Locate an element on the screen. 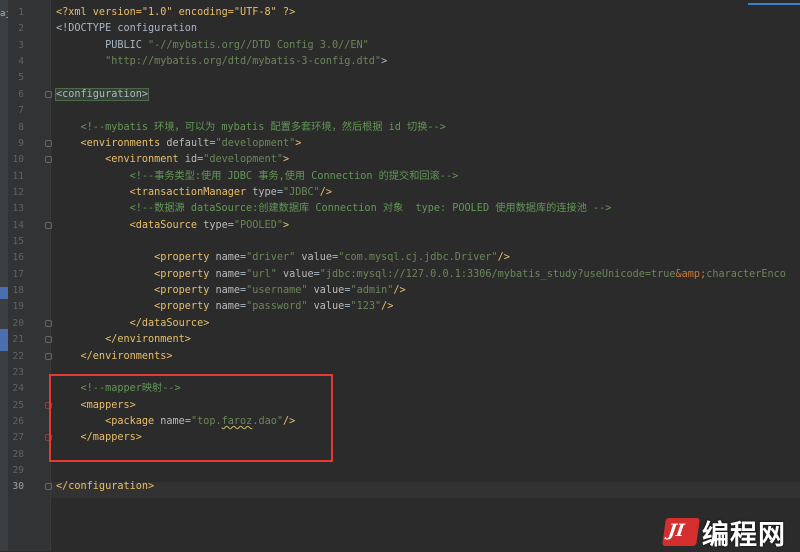 Image resolution: width=800 pixels, height=552 pixels. code-token: </environment> is located at coordinates (123, 340).